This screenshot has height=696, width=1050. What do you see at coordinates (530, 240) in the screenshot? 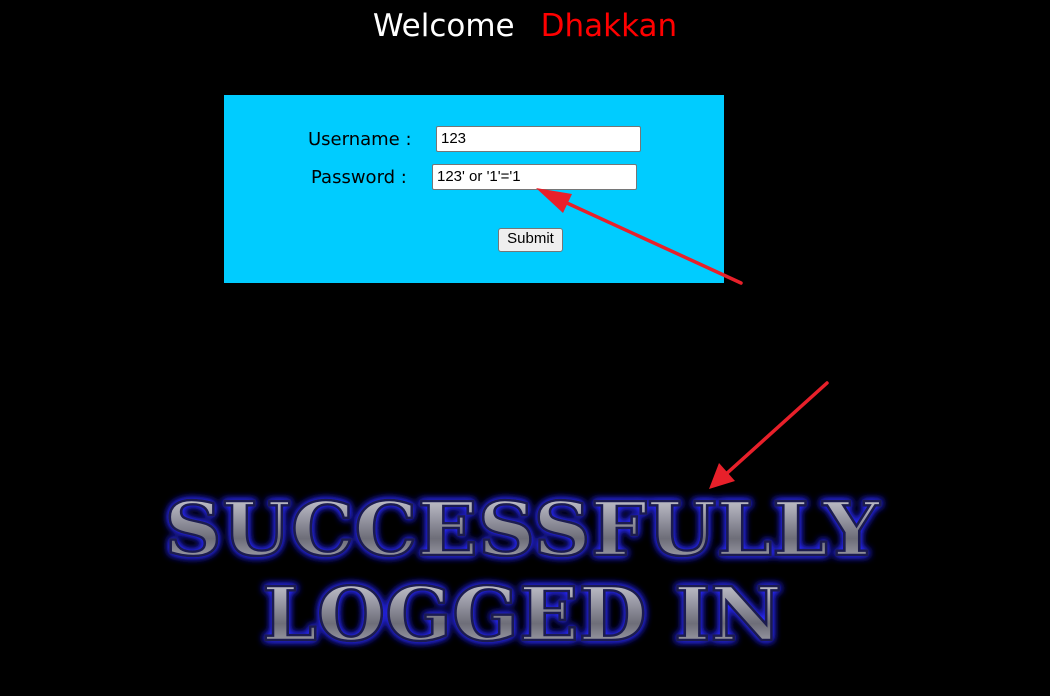
I see `submit-button: Submit` at bounding box center [530, 240].